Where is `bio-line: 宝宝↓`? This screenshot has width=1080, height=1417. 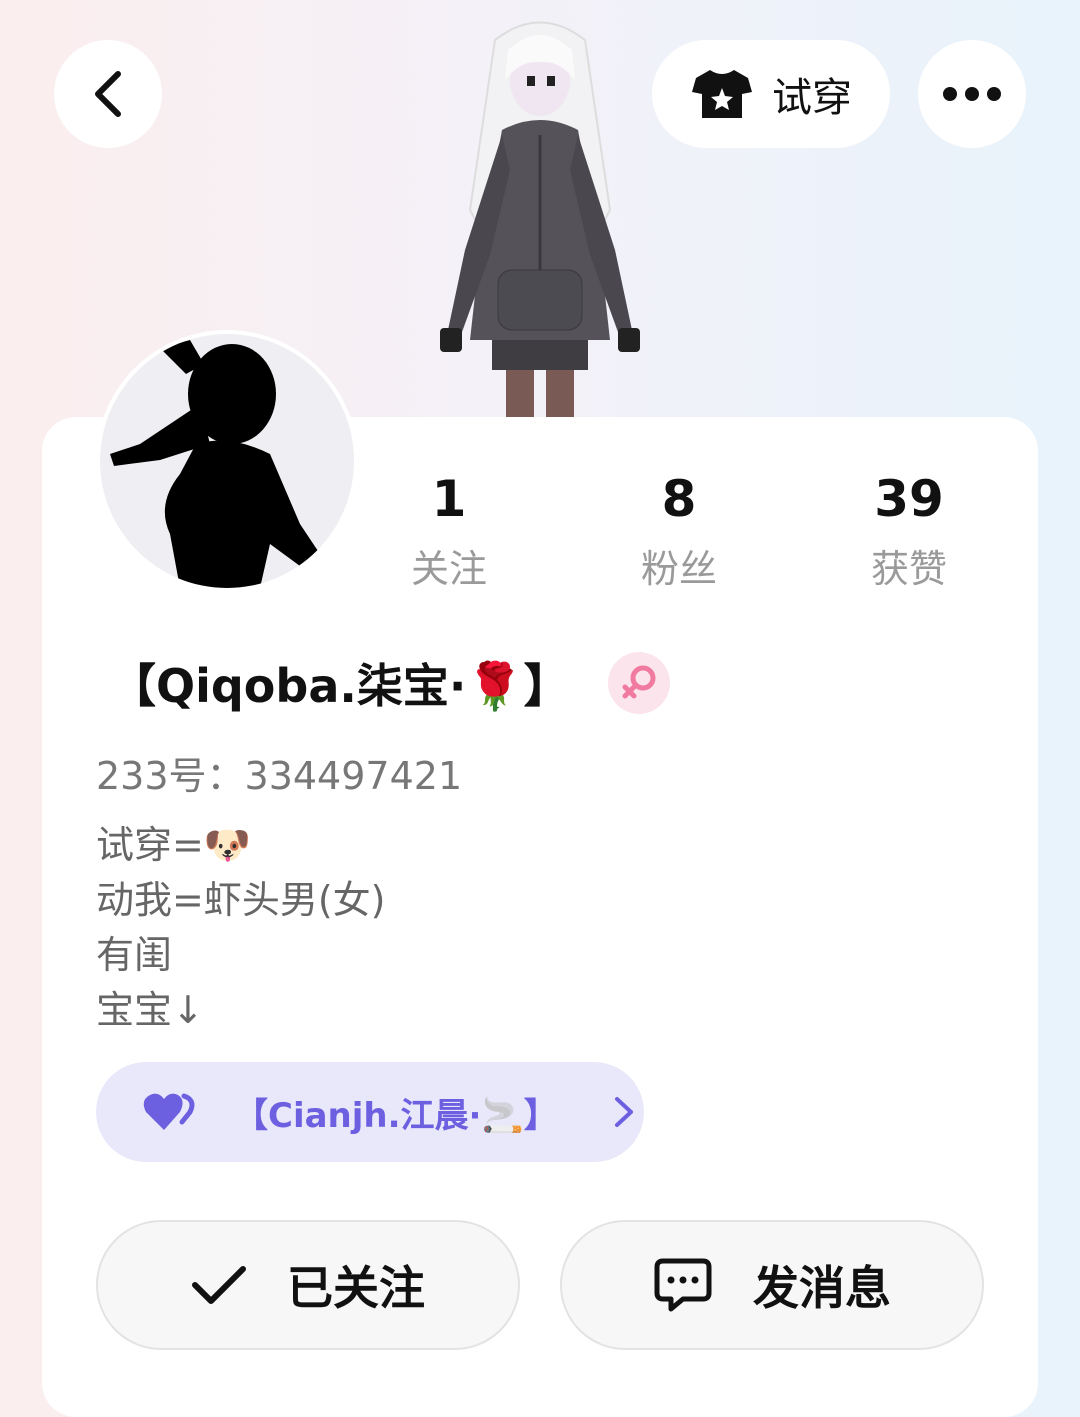 bio-line: 宝宝↓ is located at coordinates (150, 1010).